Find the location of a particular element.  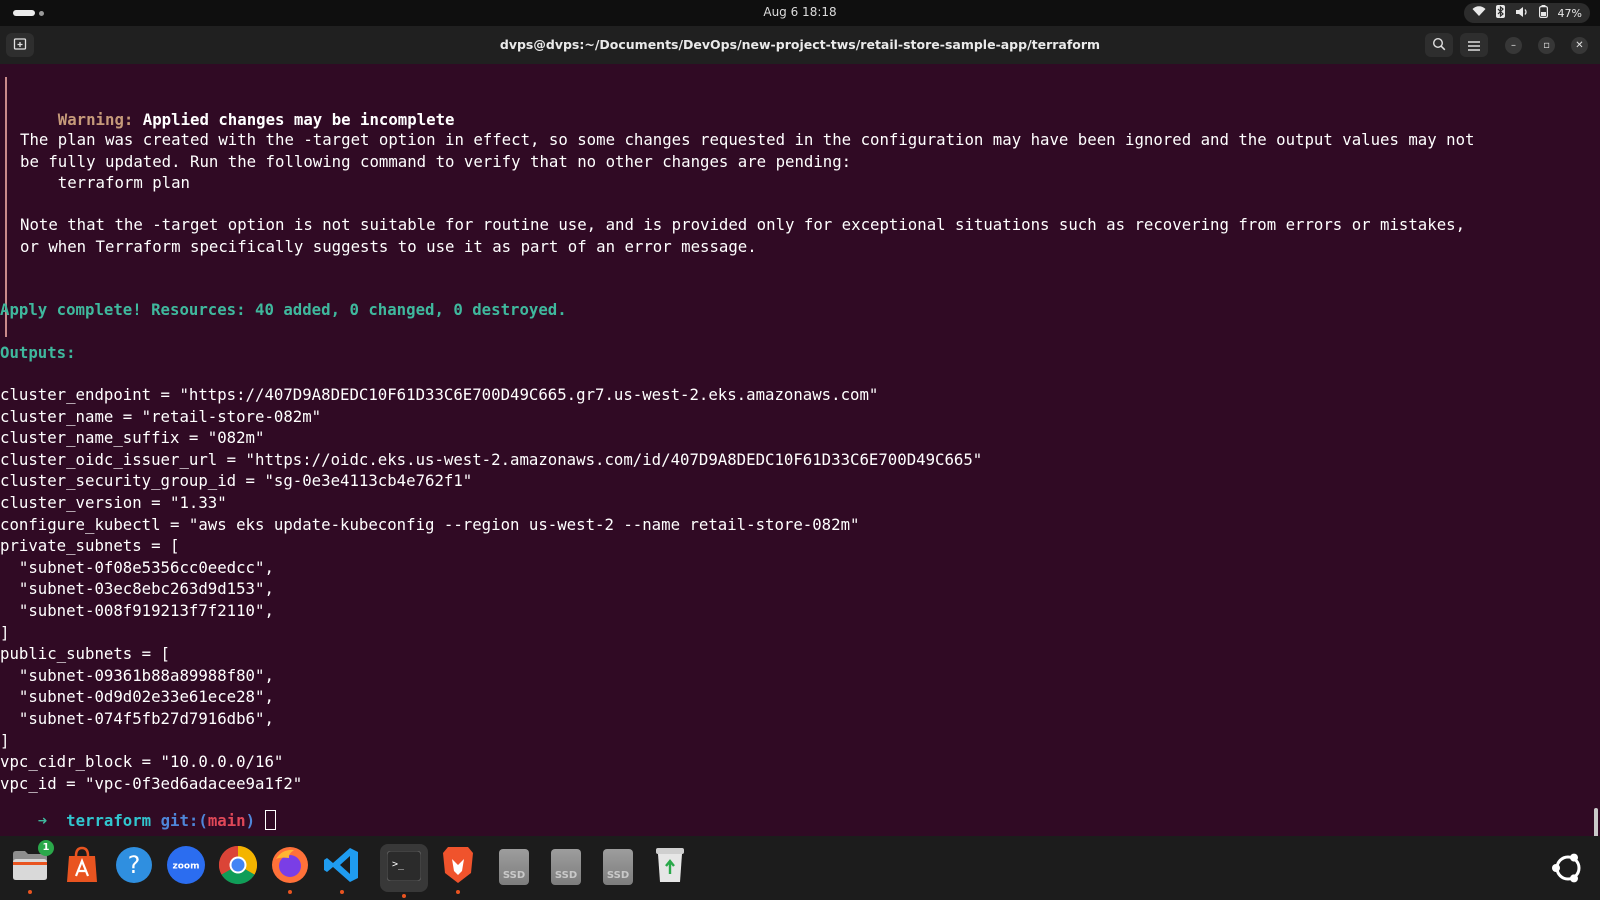

dock-app-brave is located at coordinates (458, 869).